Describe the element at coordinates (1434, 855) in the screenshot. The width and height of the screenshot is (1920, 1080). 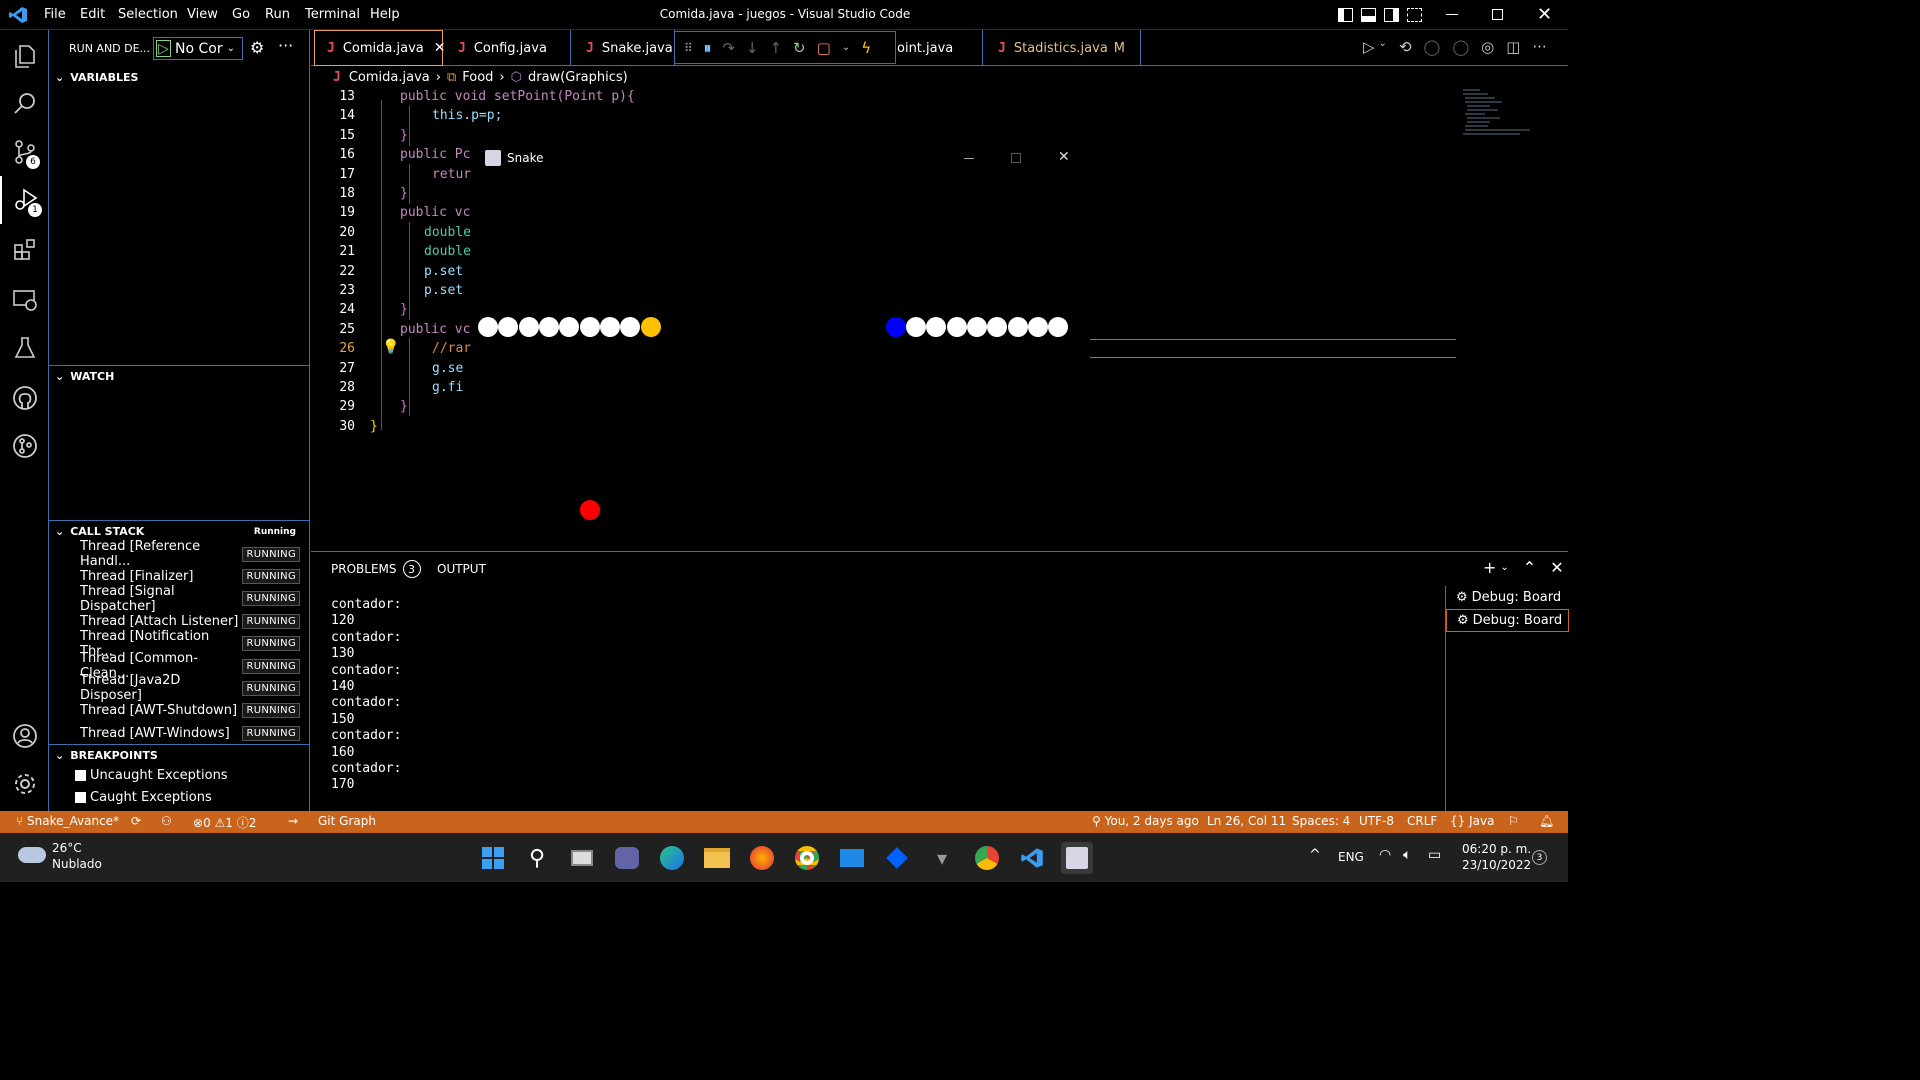
I see `battery-icon: ▭` at that location.